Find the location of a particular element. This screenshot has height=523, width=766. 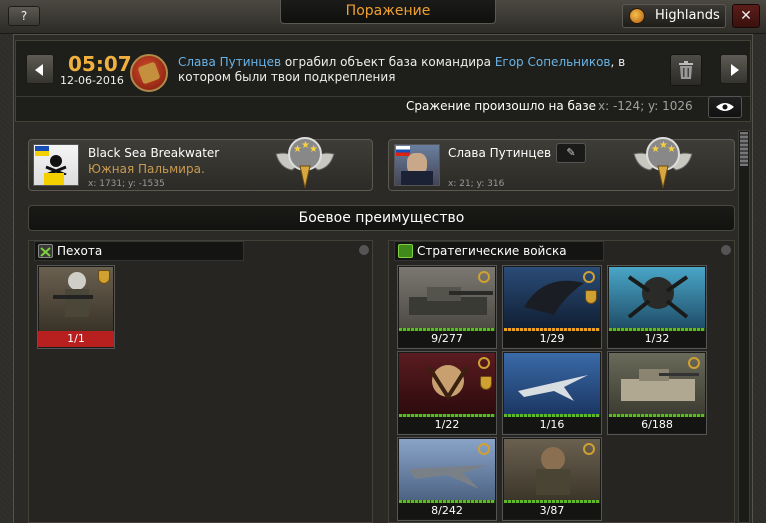

unit-card-beast: 1/32 is located at coordinates (657, 307).